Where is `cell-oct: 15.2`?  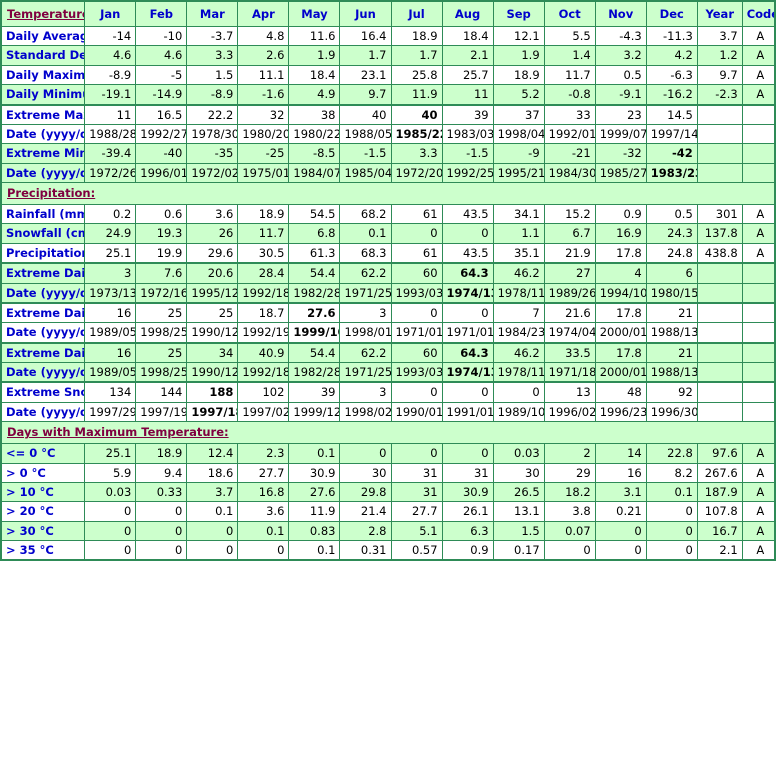
cell-oct: 15.2 is located at coordinates (569, 214).